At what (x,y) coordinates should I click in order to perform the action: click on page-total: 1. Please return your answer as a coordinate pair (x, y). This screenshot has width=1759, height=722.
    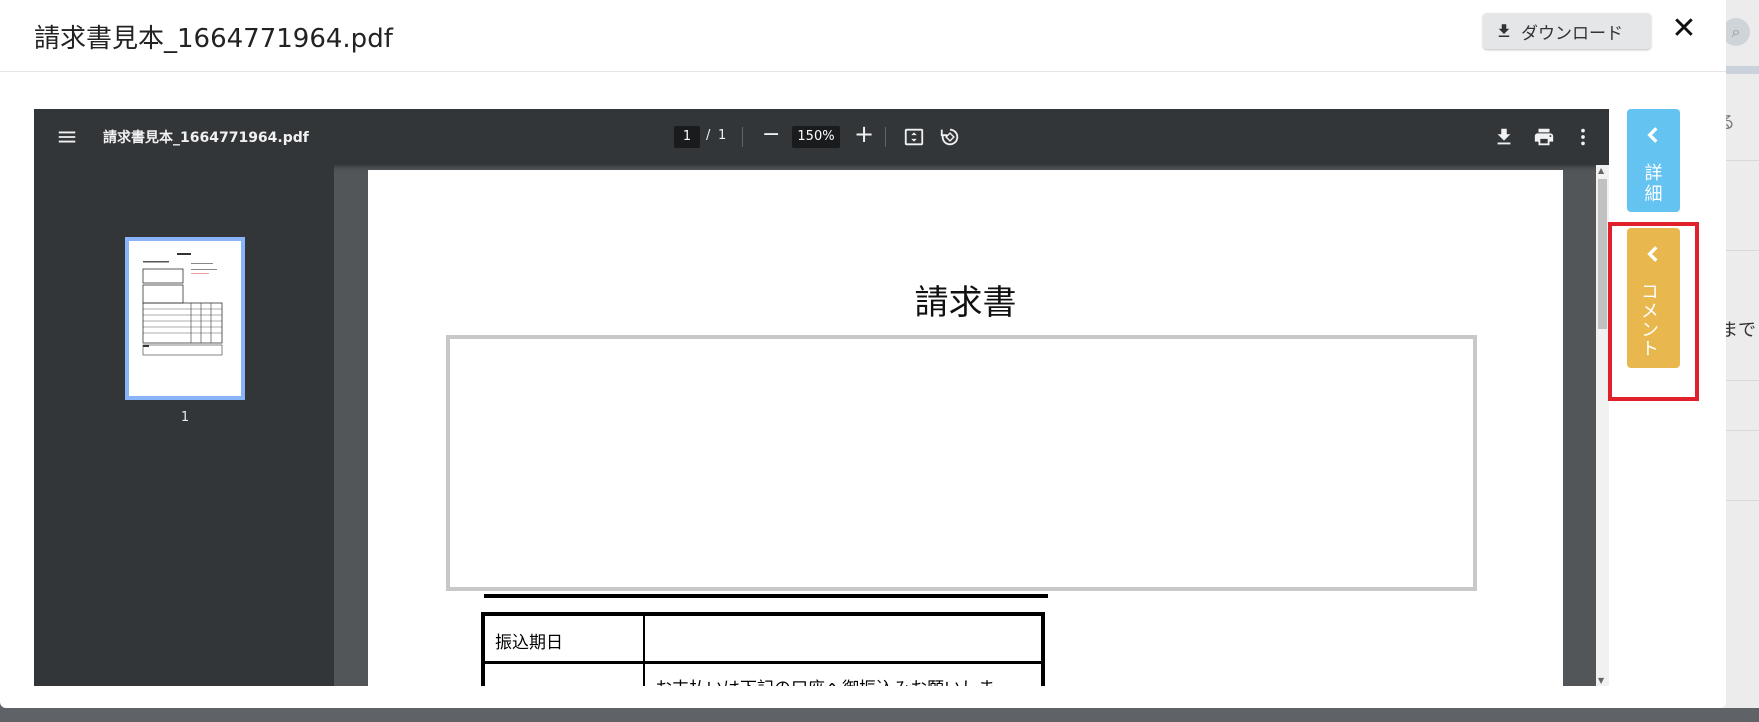
    Looking at the image, I should click on (722, 135).